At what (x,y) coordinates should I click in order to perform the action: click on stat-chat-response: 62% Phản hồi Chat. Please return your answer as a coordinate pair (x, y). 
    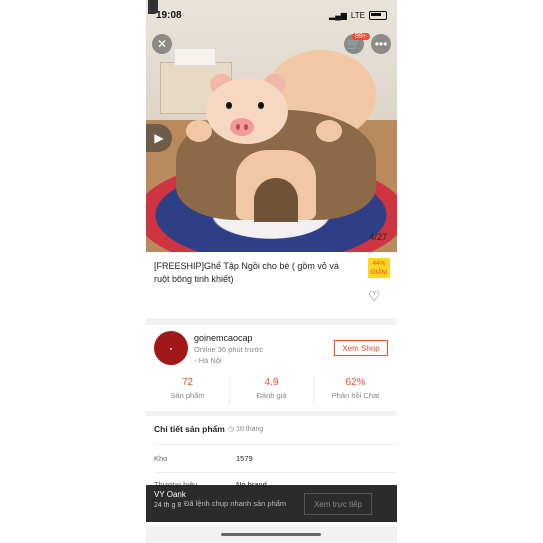
    Looking at the image, I should click on (355, 390).